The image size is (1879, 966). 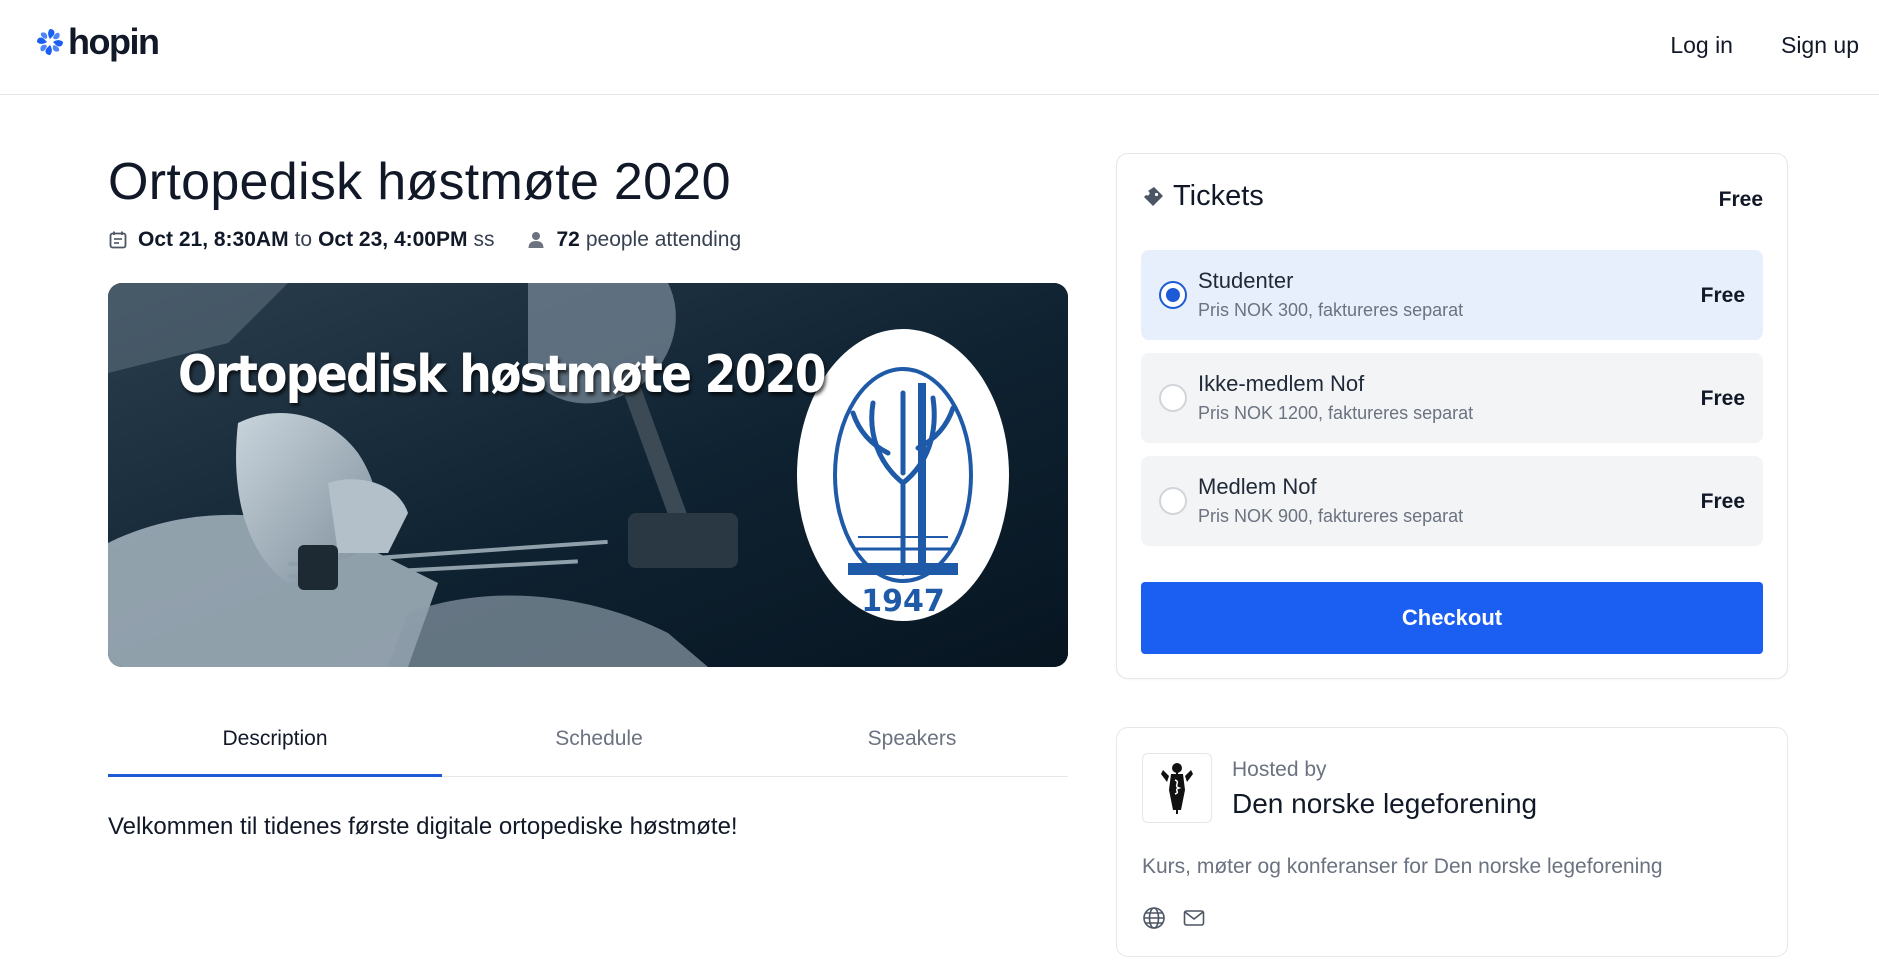 I want to click on checkout-button: Checkout, so click(x=1452, y=618).